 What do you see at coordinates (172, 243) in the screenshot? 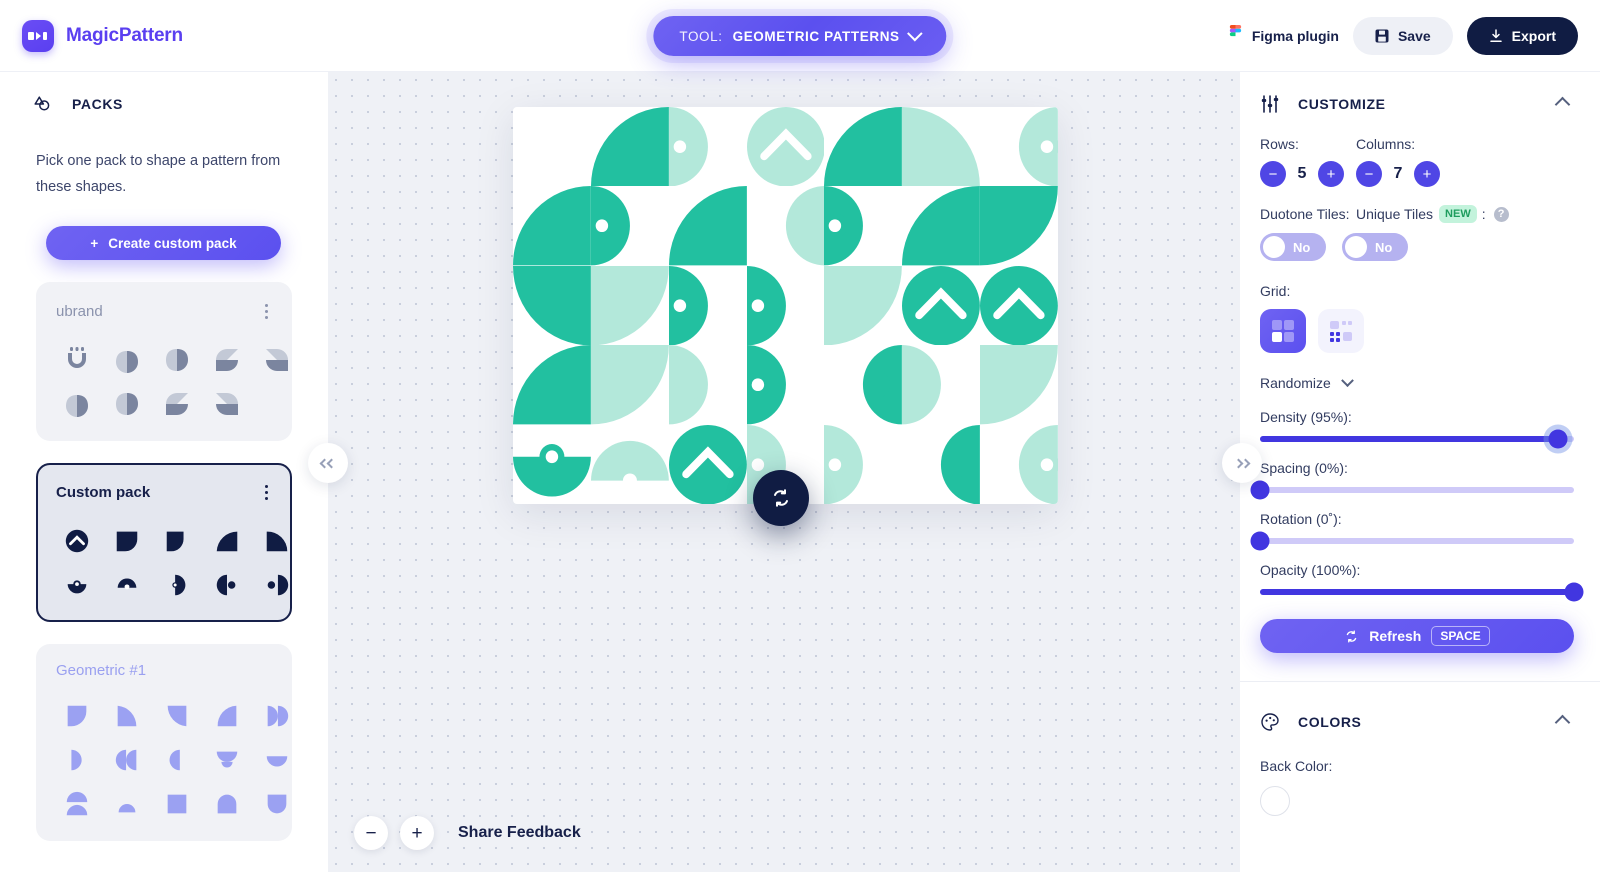
I see `create-custom-pack-label: Create custom pack` at bounding box center [172, 243].